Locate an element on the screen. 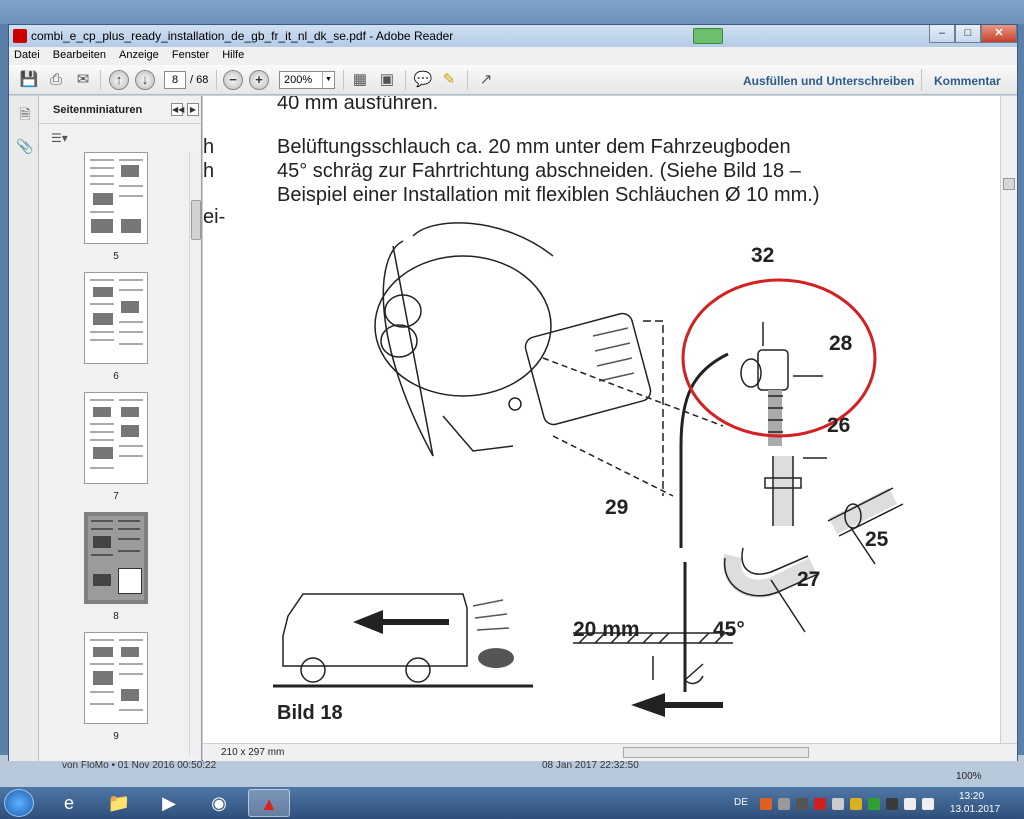 This screenshot has height=819, width=1024. heater-drum-front is located at coordinates (463, 326).